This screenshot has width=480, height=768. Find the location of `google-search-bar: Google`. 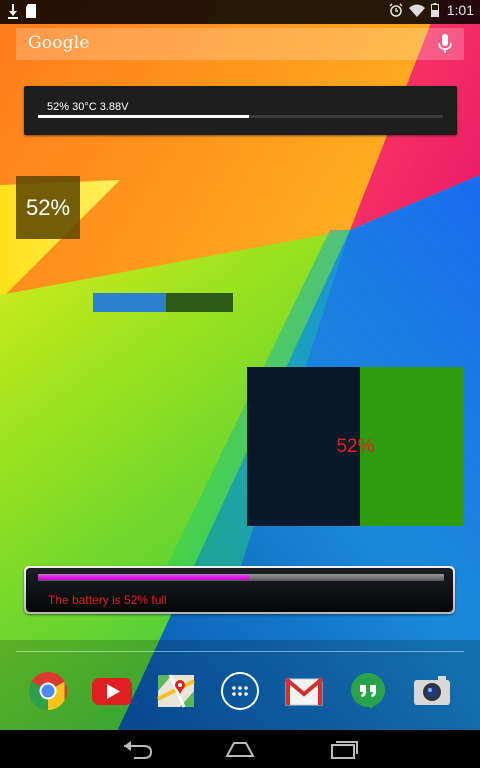

google-search-bar: Google is located at coordinates (240, 44).